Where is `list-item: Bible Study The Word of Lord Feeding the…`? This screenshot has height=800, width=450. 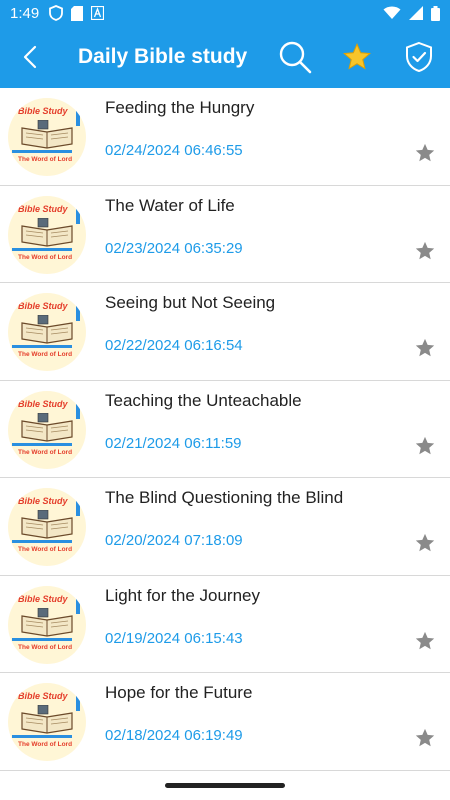 list-item: Bible Study The Word of Lord Feeding the… is located at coordinates (225, 137).